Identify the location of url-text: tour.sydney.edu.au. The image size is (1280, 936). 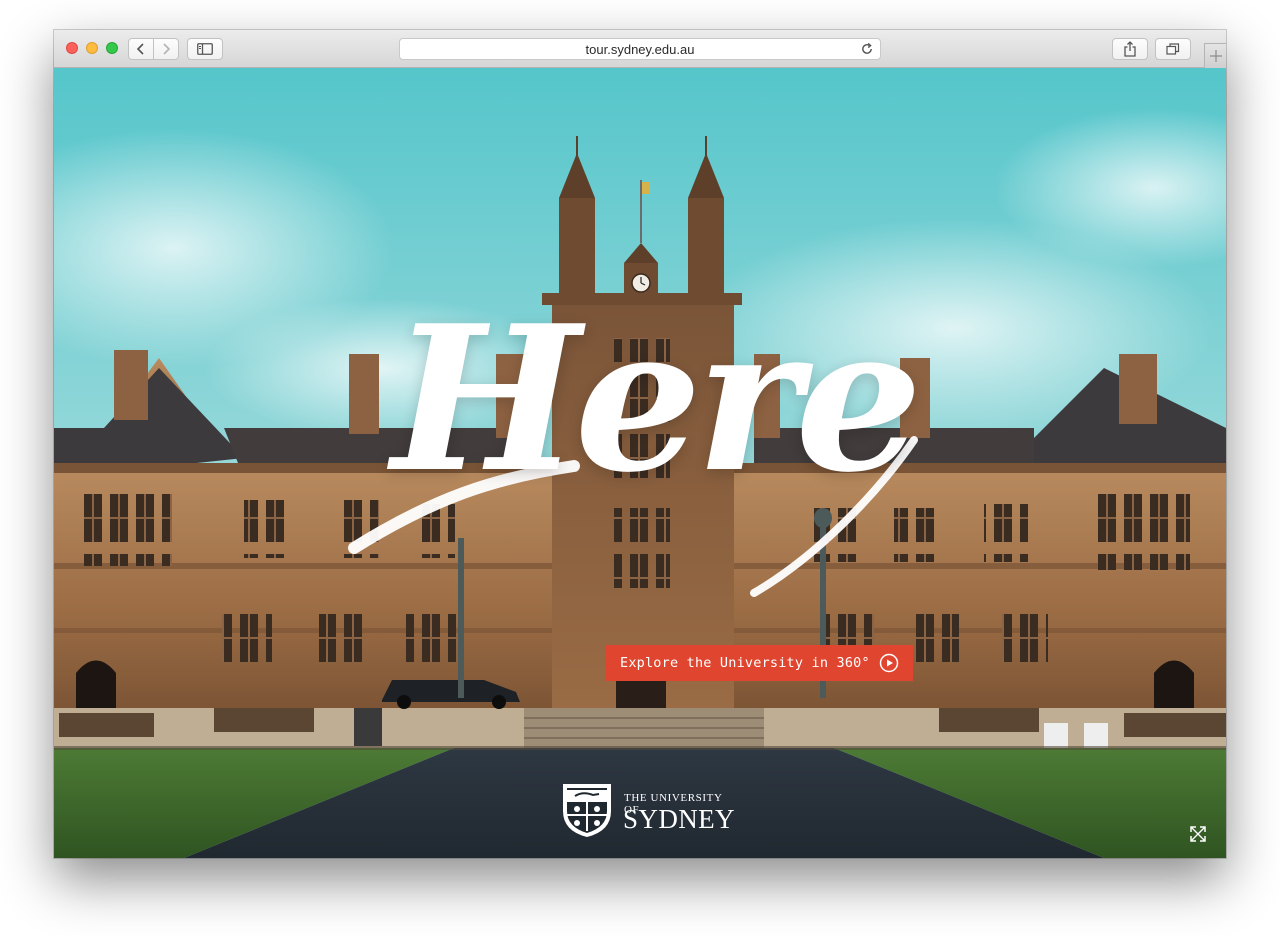
(640, 49).